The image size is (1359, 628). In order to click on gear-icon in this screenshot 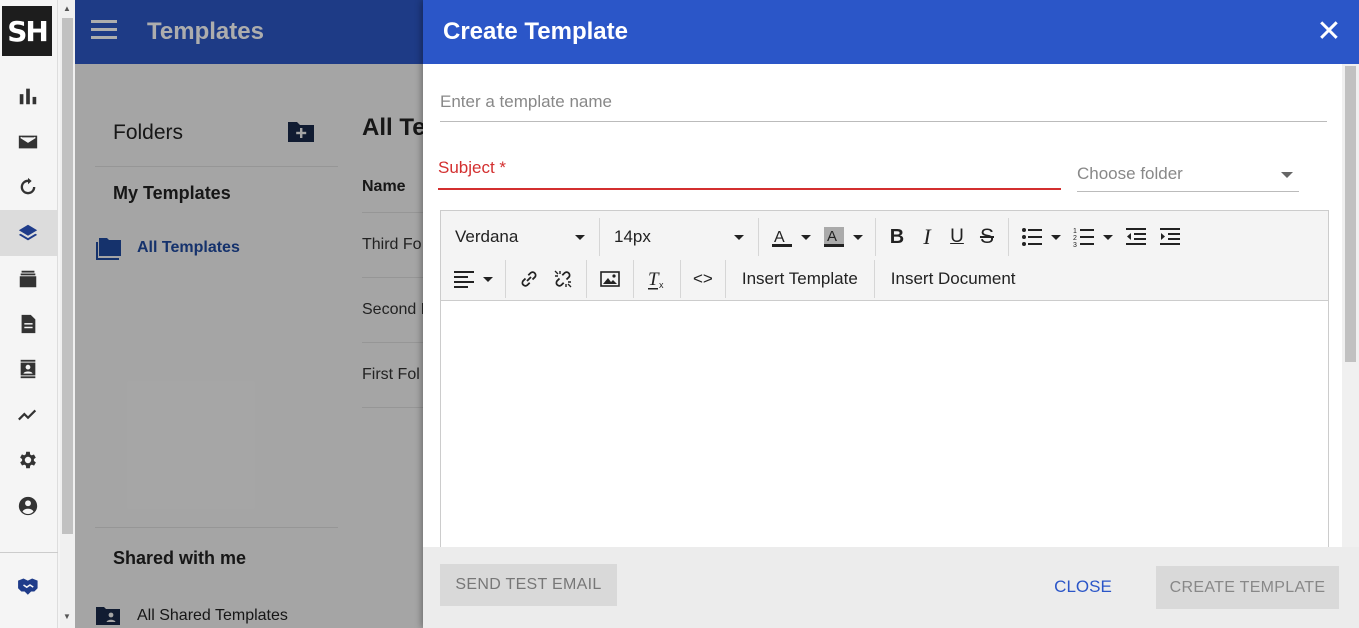, I will do `click(28, 460)`.